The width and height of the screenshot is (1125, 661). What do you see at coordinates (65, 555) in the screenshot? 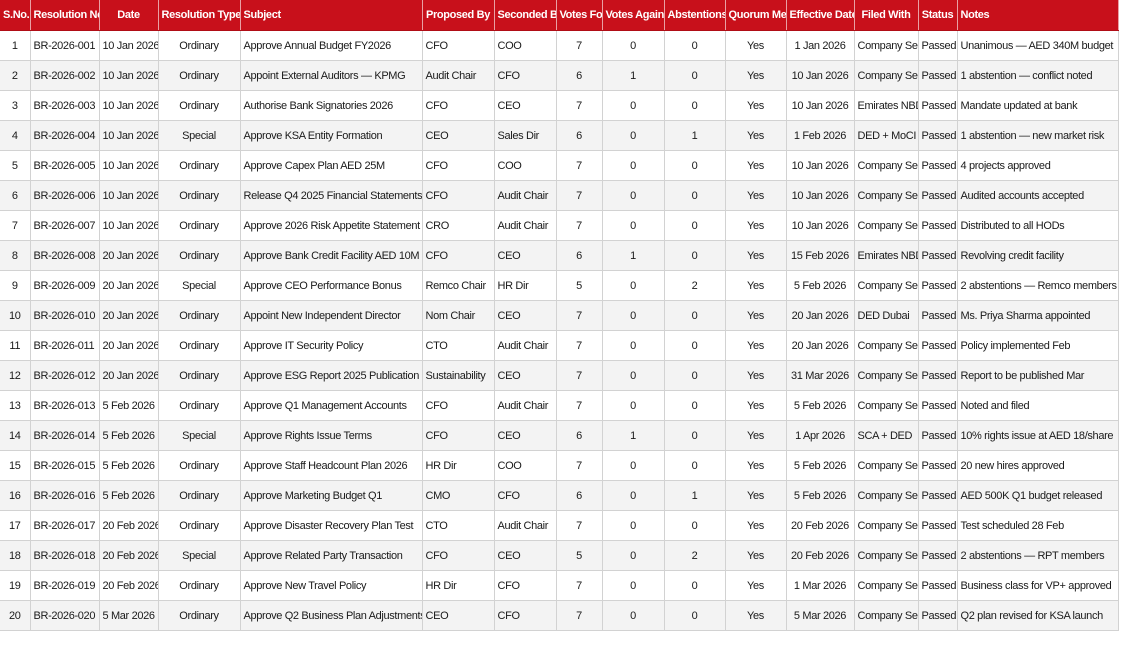
I see `cell-resolution-no: BR-2026-018` at bounding box center [65, 555].